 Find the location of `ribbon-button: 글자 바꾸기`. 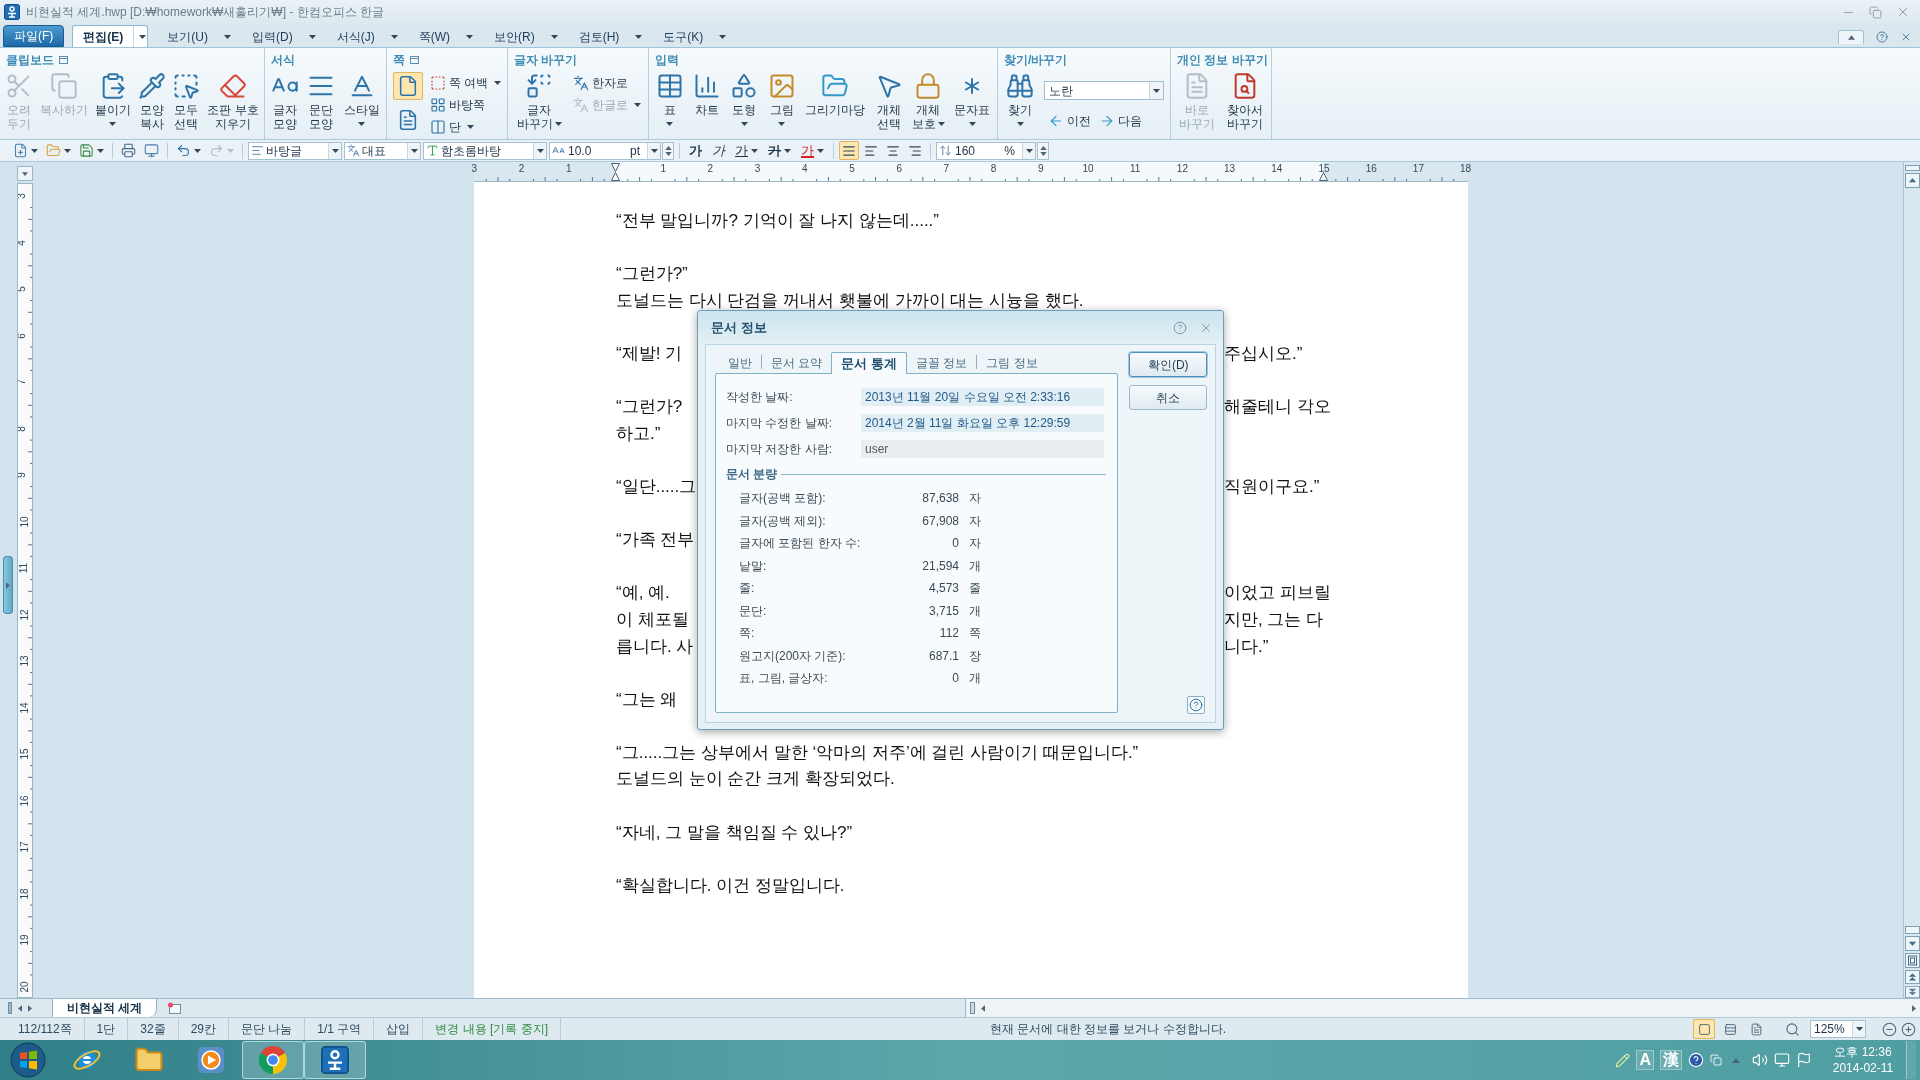

ribbon-button: 글자 바꾸기 is located at coordinates (539, 101).